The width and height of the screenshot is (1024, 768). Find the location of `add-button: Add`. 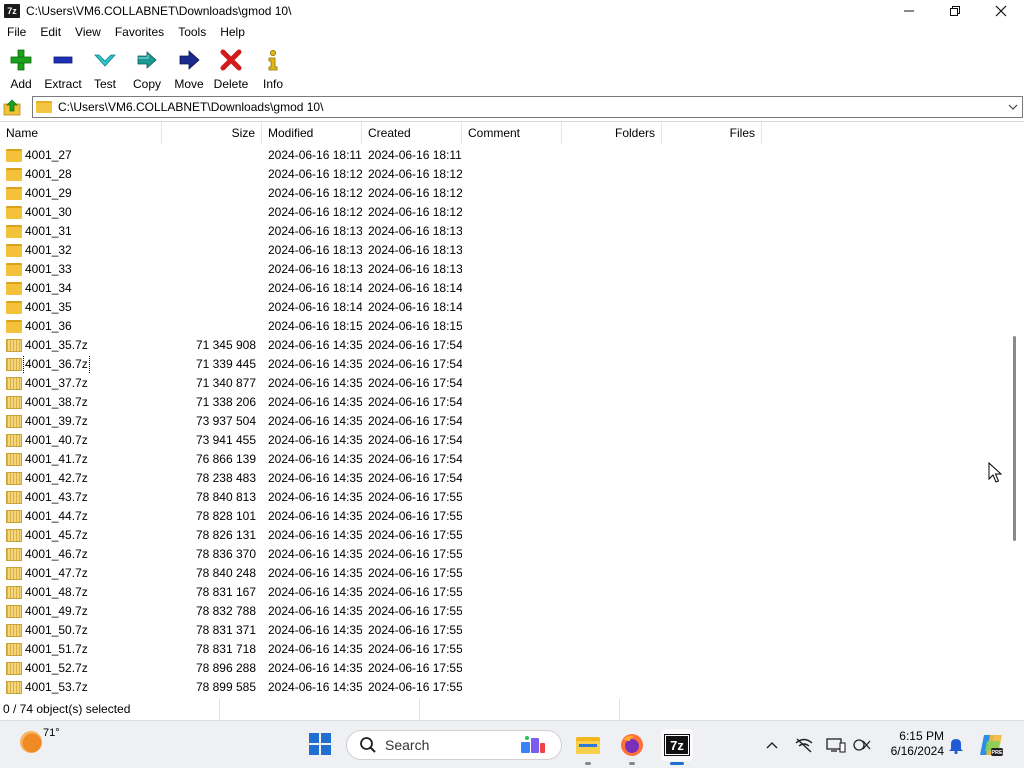

add-button: Add is located at coordinates (21, 68).